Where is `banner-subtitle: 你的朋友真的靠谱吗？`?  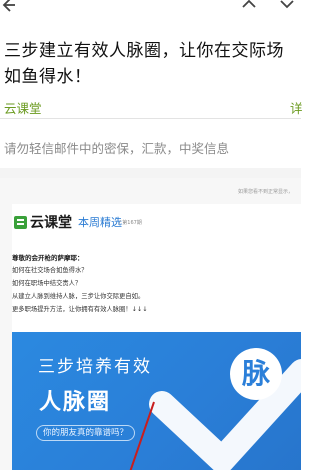
banner-subtitle: 你的朋友真的靠谱吗？ is located at coordinates (86, 433).